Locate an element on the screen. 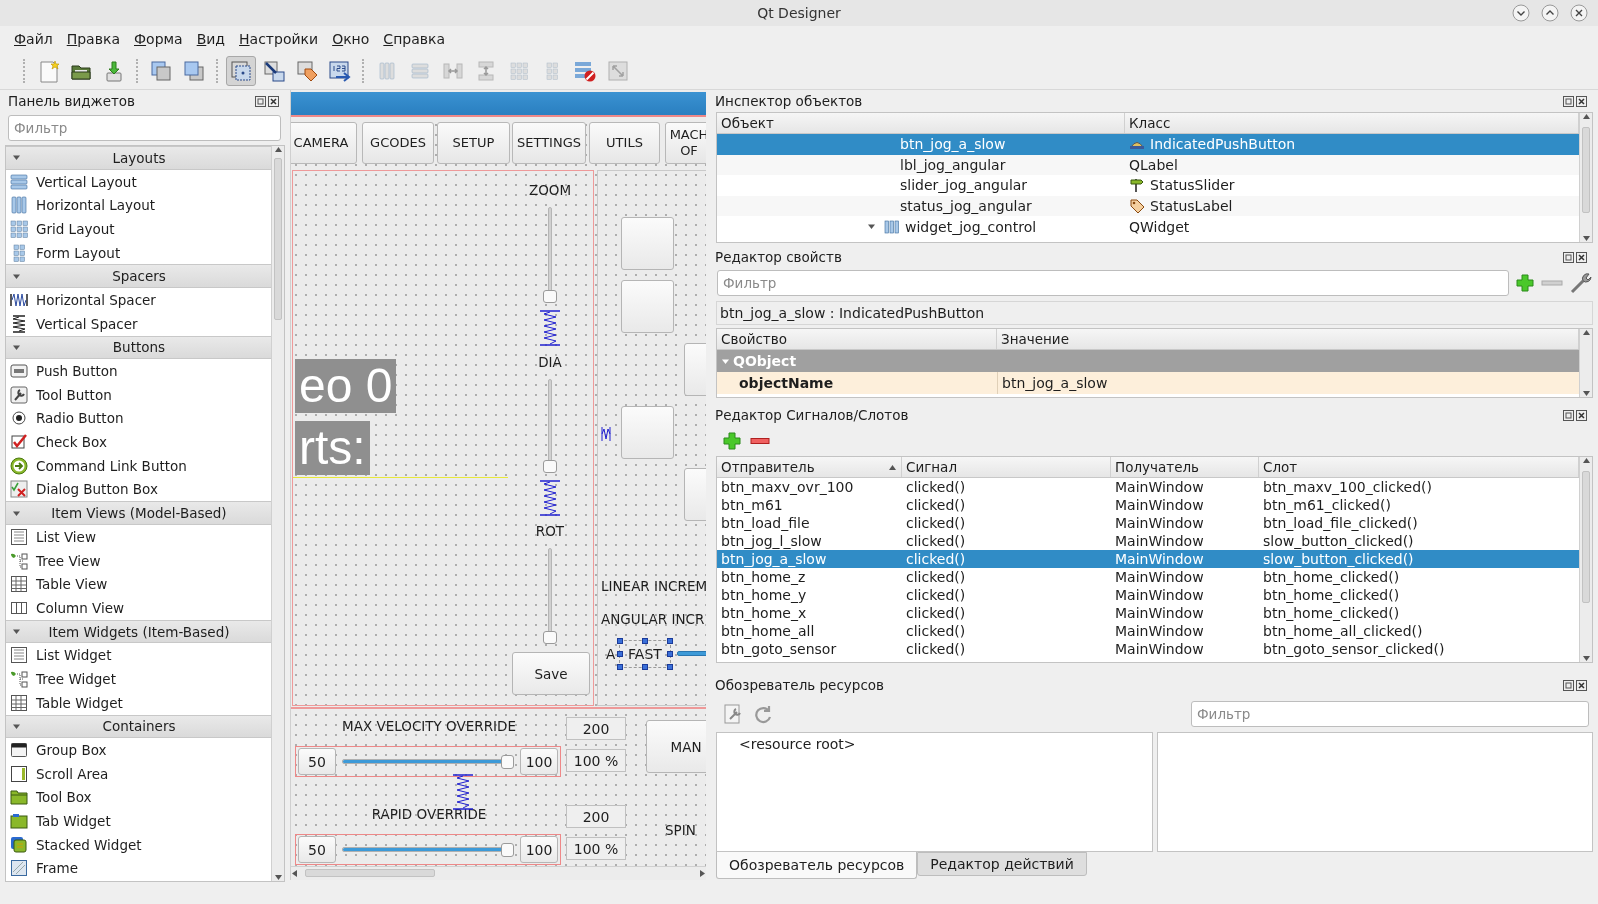 This screenshot has height=904, width=1598. form-tab-button: GCODES is located at coordinates (398, 143).